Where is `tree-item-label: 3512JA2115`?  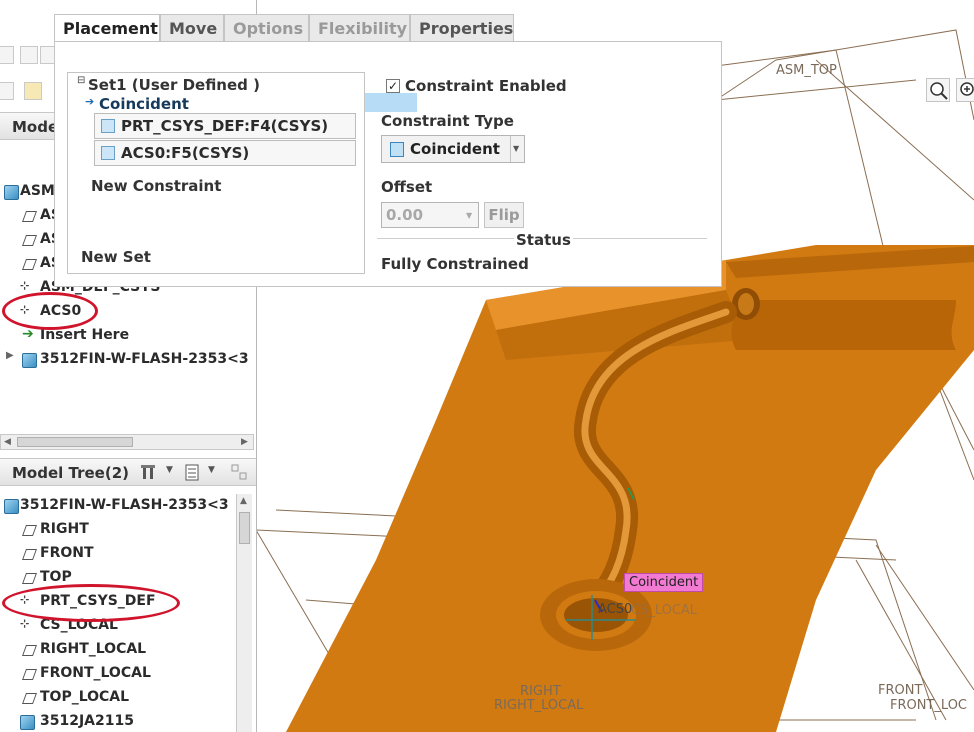 tree-item-label: 3512JA2115 is located at coordinates (87, 721).